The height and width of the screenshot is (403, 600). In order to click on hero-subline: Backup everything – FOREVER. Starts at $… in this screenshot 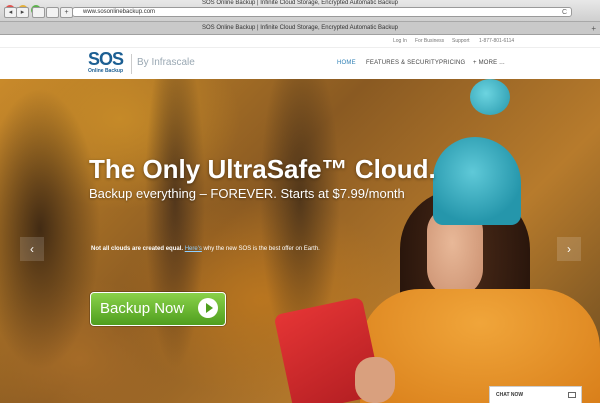, I will do `click(247, 193)`.